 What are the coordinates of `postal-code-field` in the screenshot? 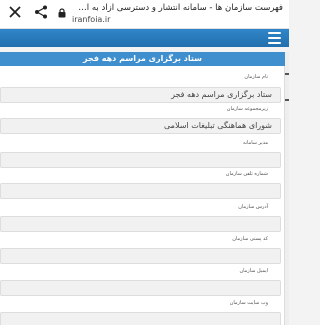 It's located at (140, 256).